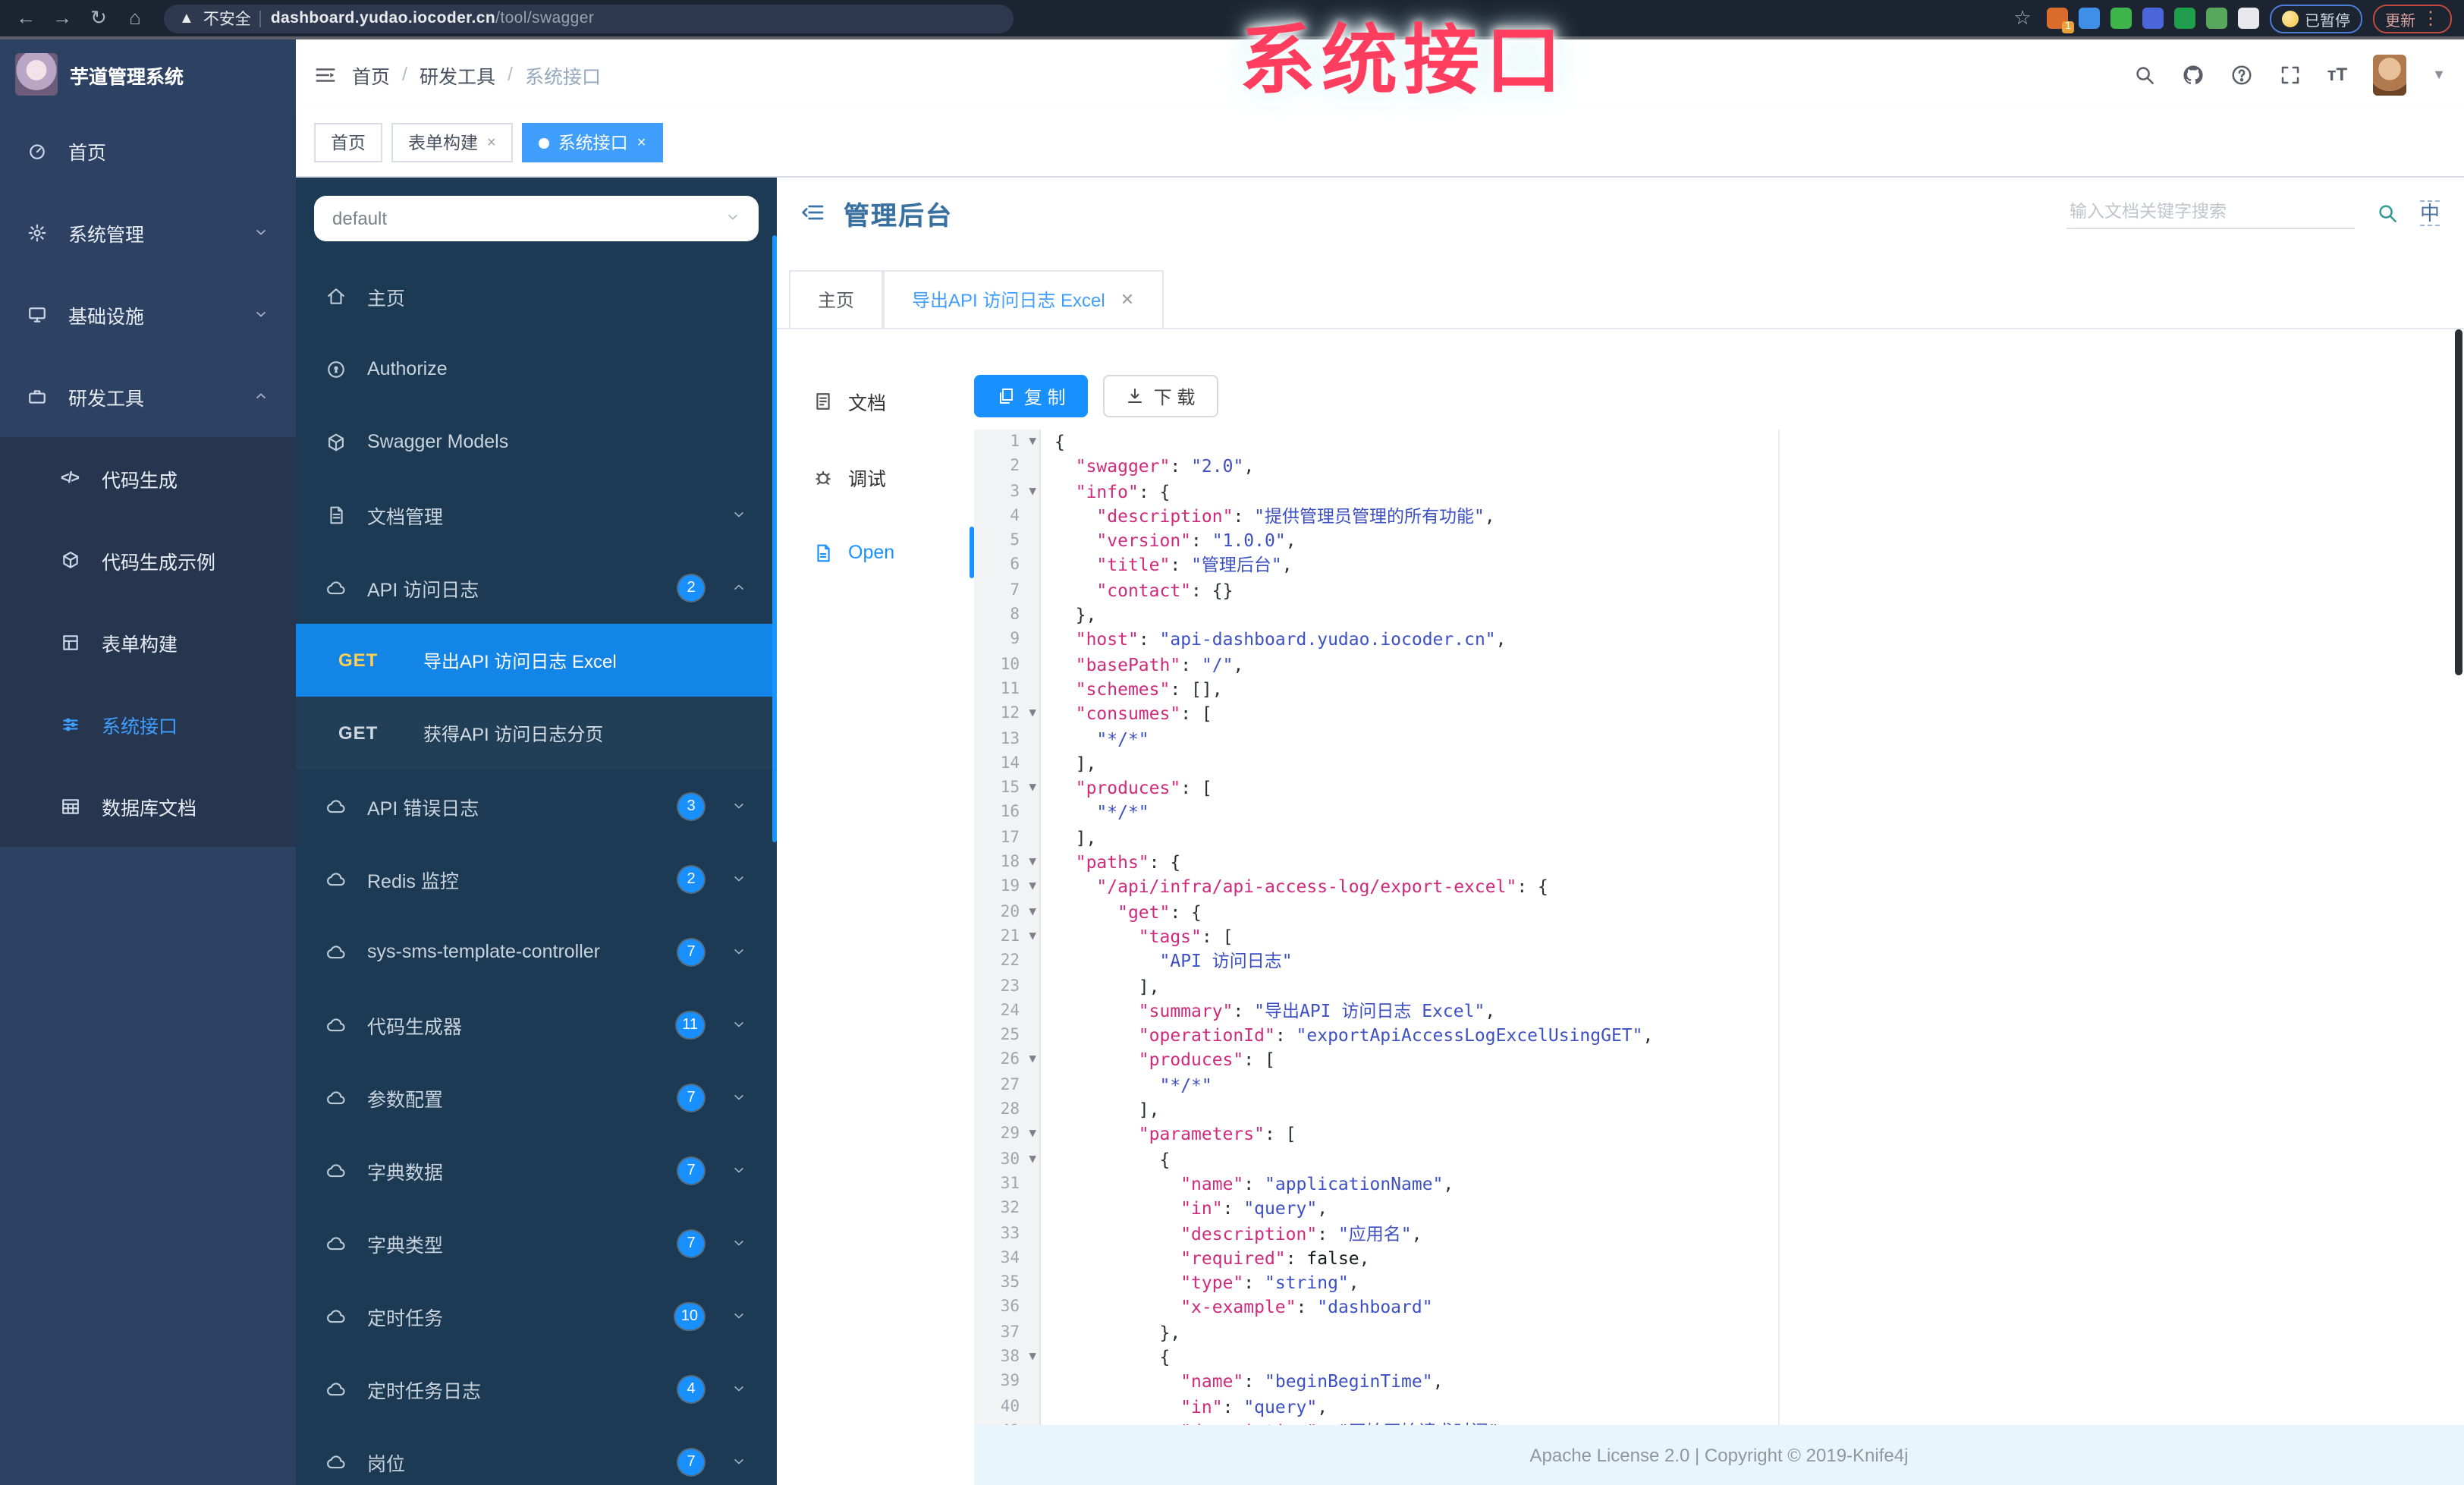 The width and height of the screenshot is (2464, 1485). Describe the element at coordinates (148, 642) in the screenshot. I see `sidebar-item-表单构建: 表单构建` at that location.